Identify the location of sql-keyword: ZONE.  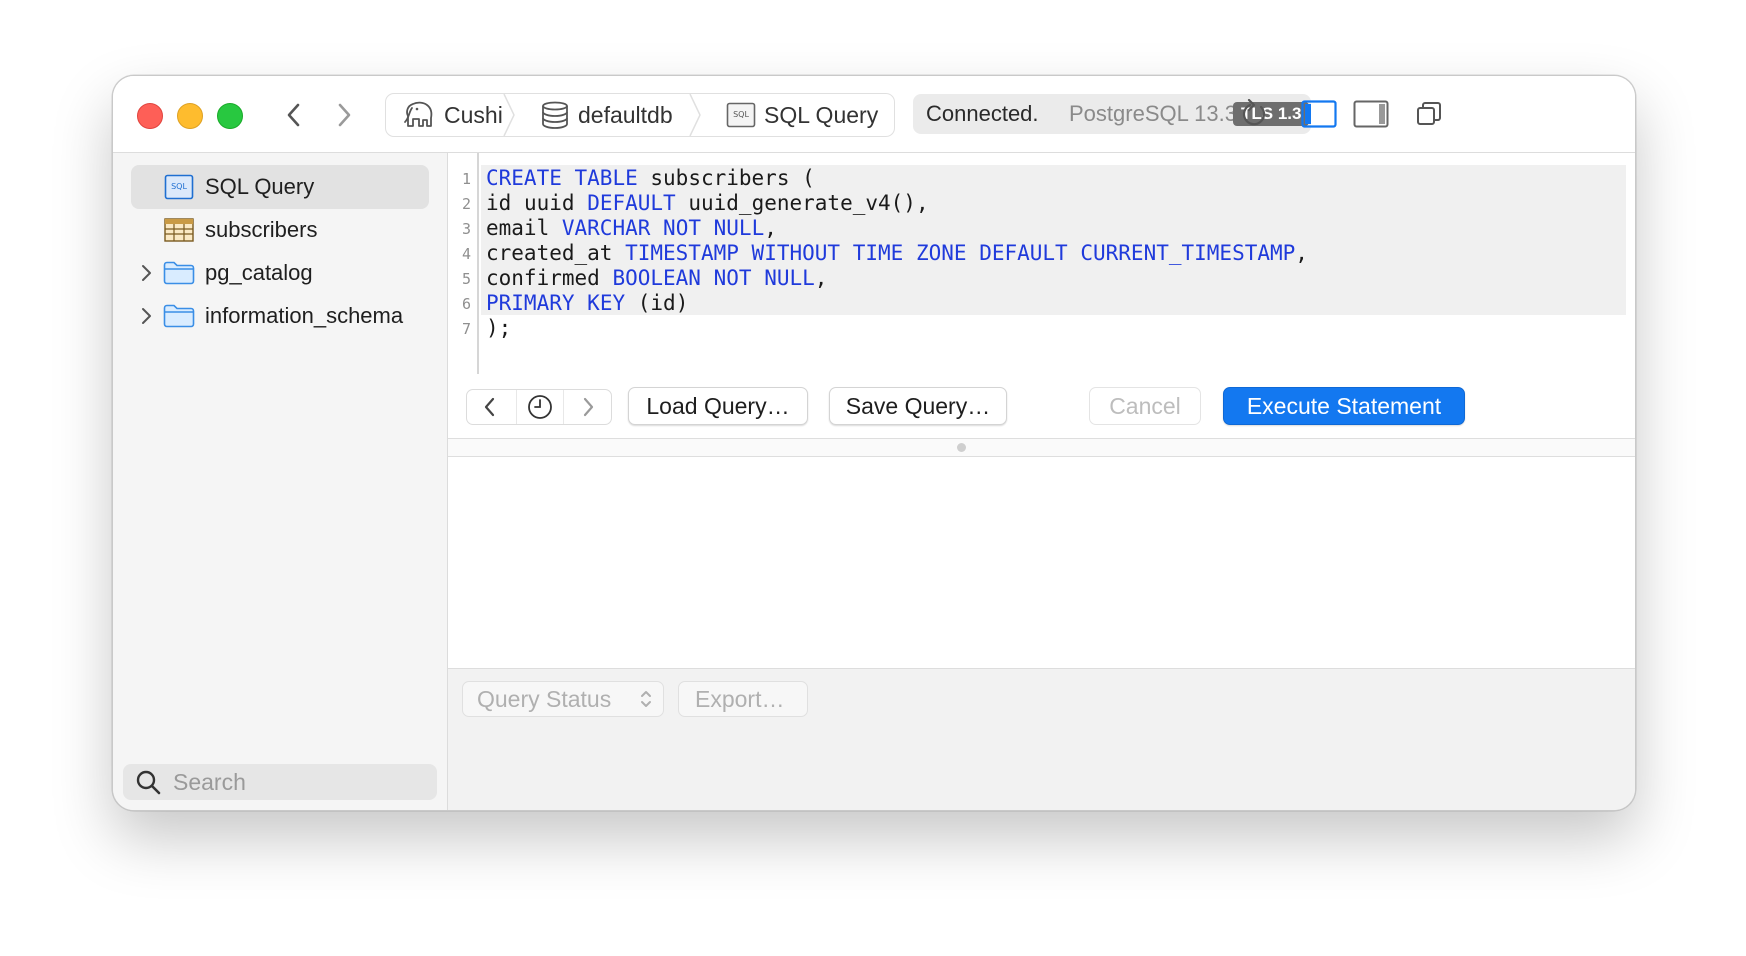
(941, 253).